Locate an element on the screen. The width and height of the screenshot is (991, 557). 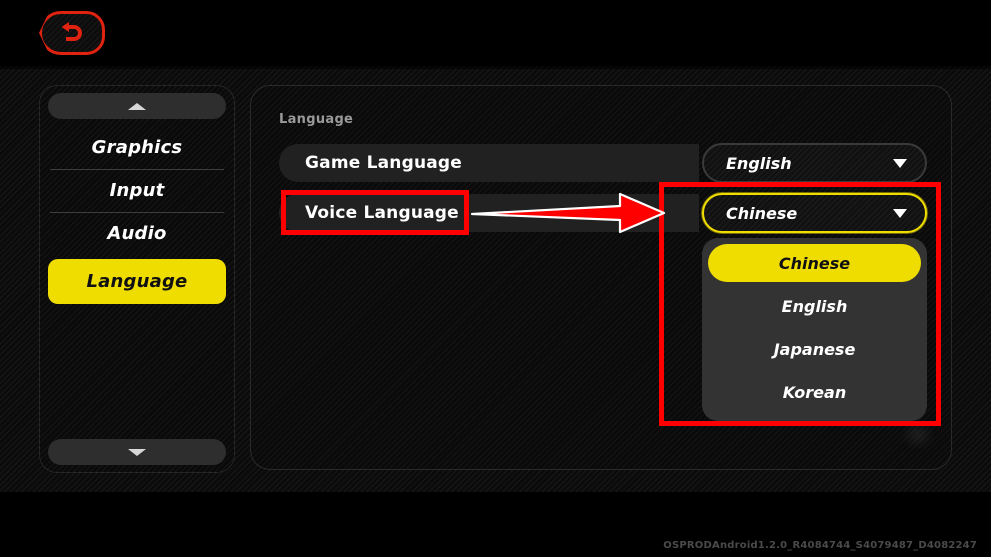
row-label-pill: Voice Language is located at coordinates (489, 213).